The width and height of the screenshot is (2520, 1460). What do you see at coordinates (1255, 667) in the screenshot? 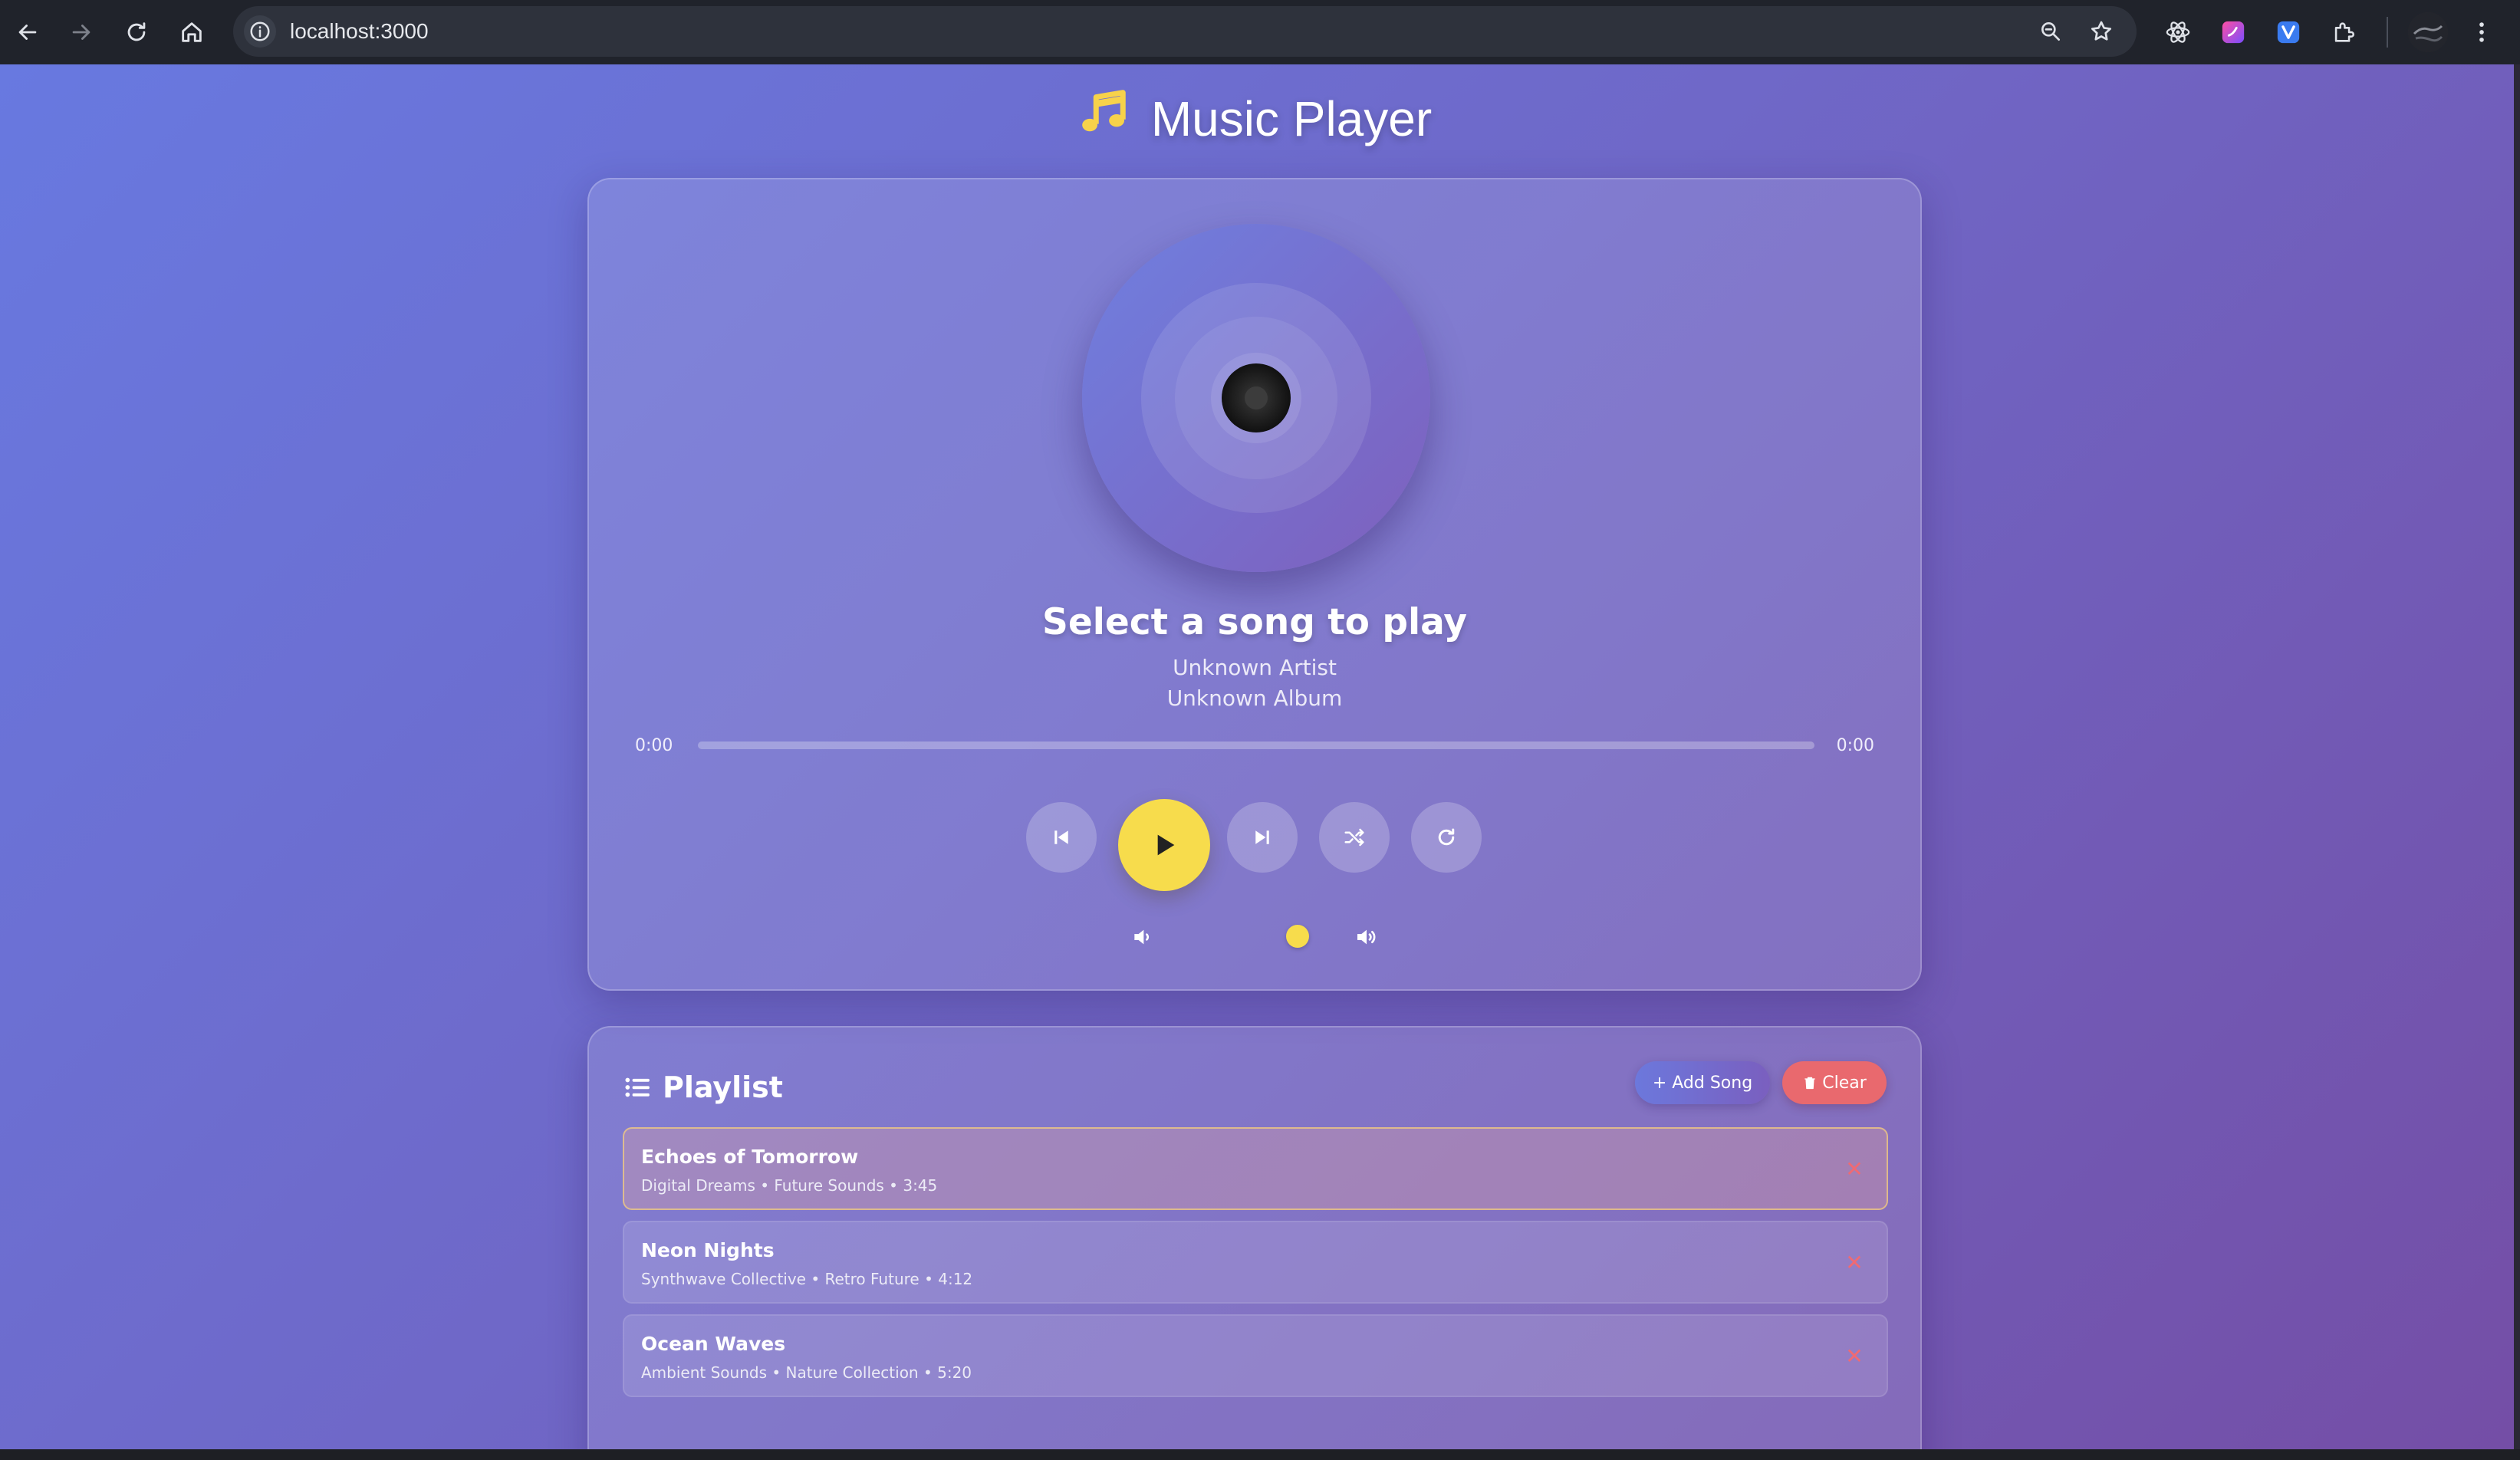
I see `now-playing-artist: Unknown Artist` at bounding box center [1255, 667].